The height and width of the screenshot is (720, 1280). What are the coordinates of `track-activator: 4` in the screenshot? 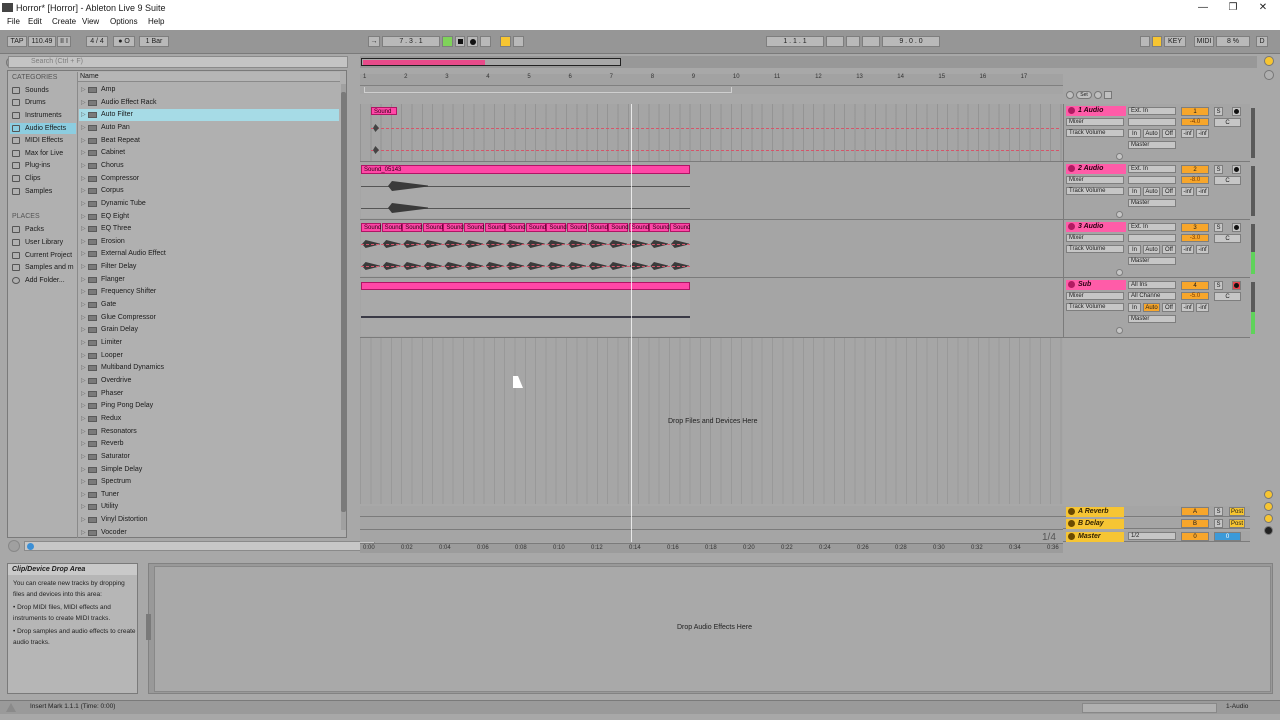 It's located at (1195, 285).